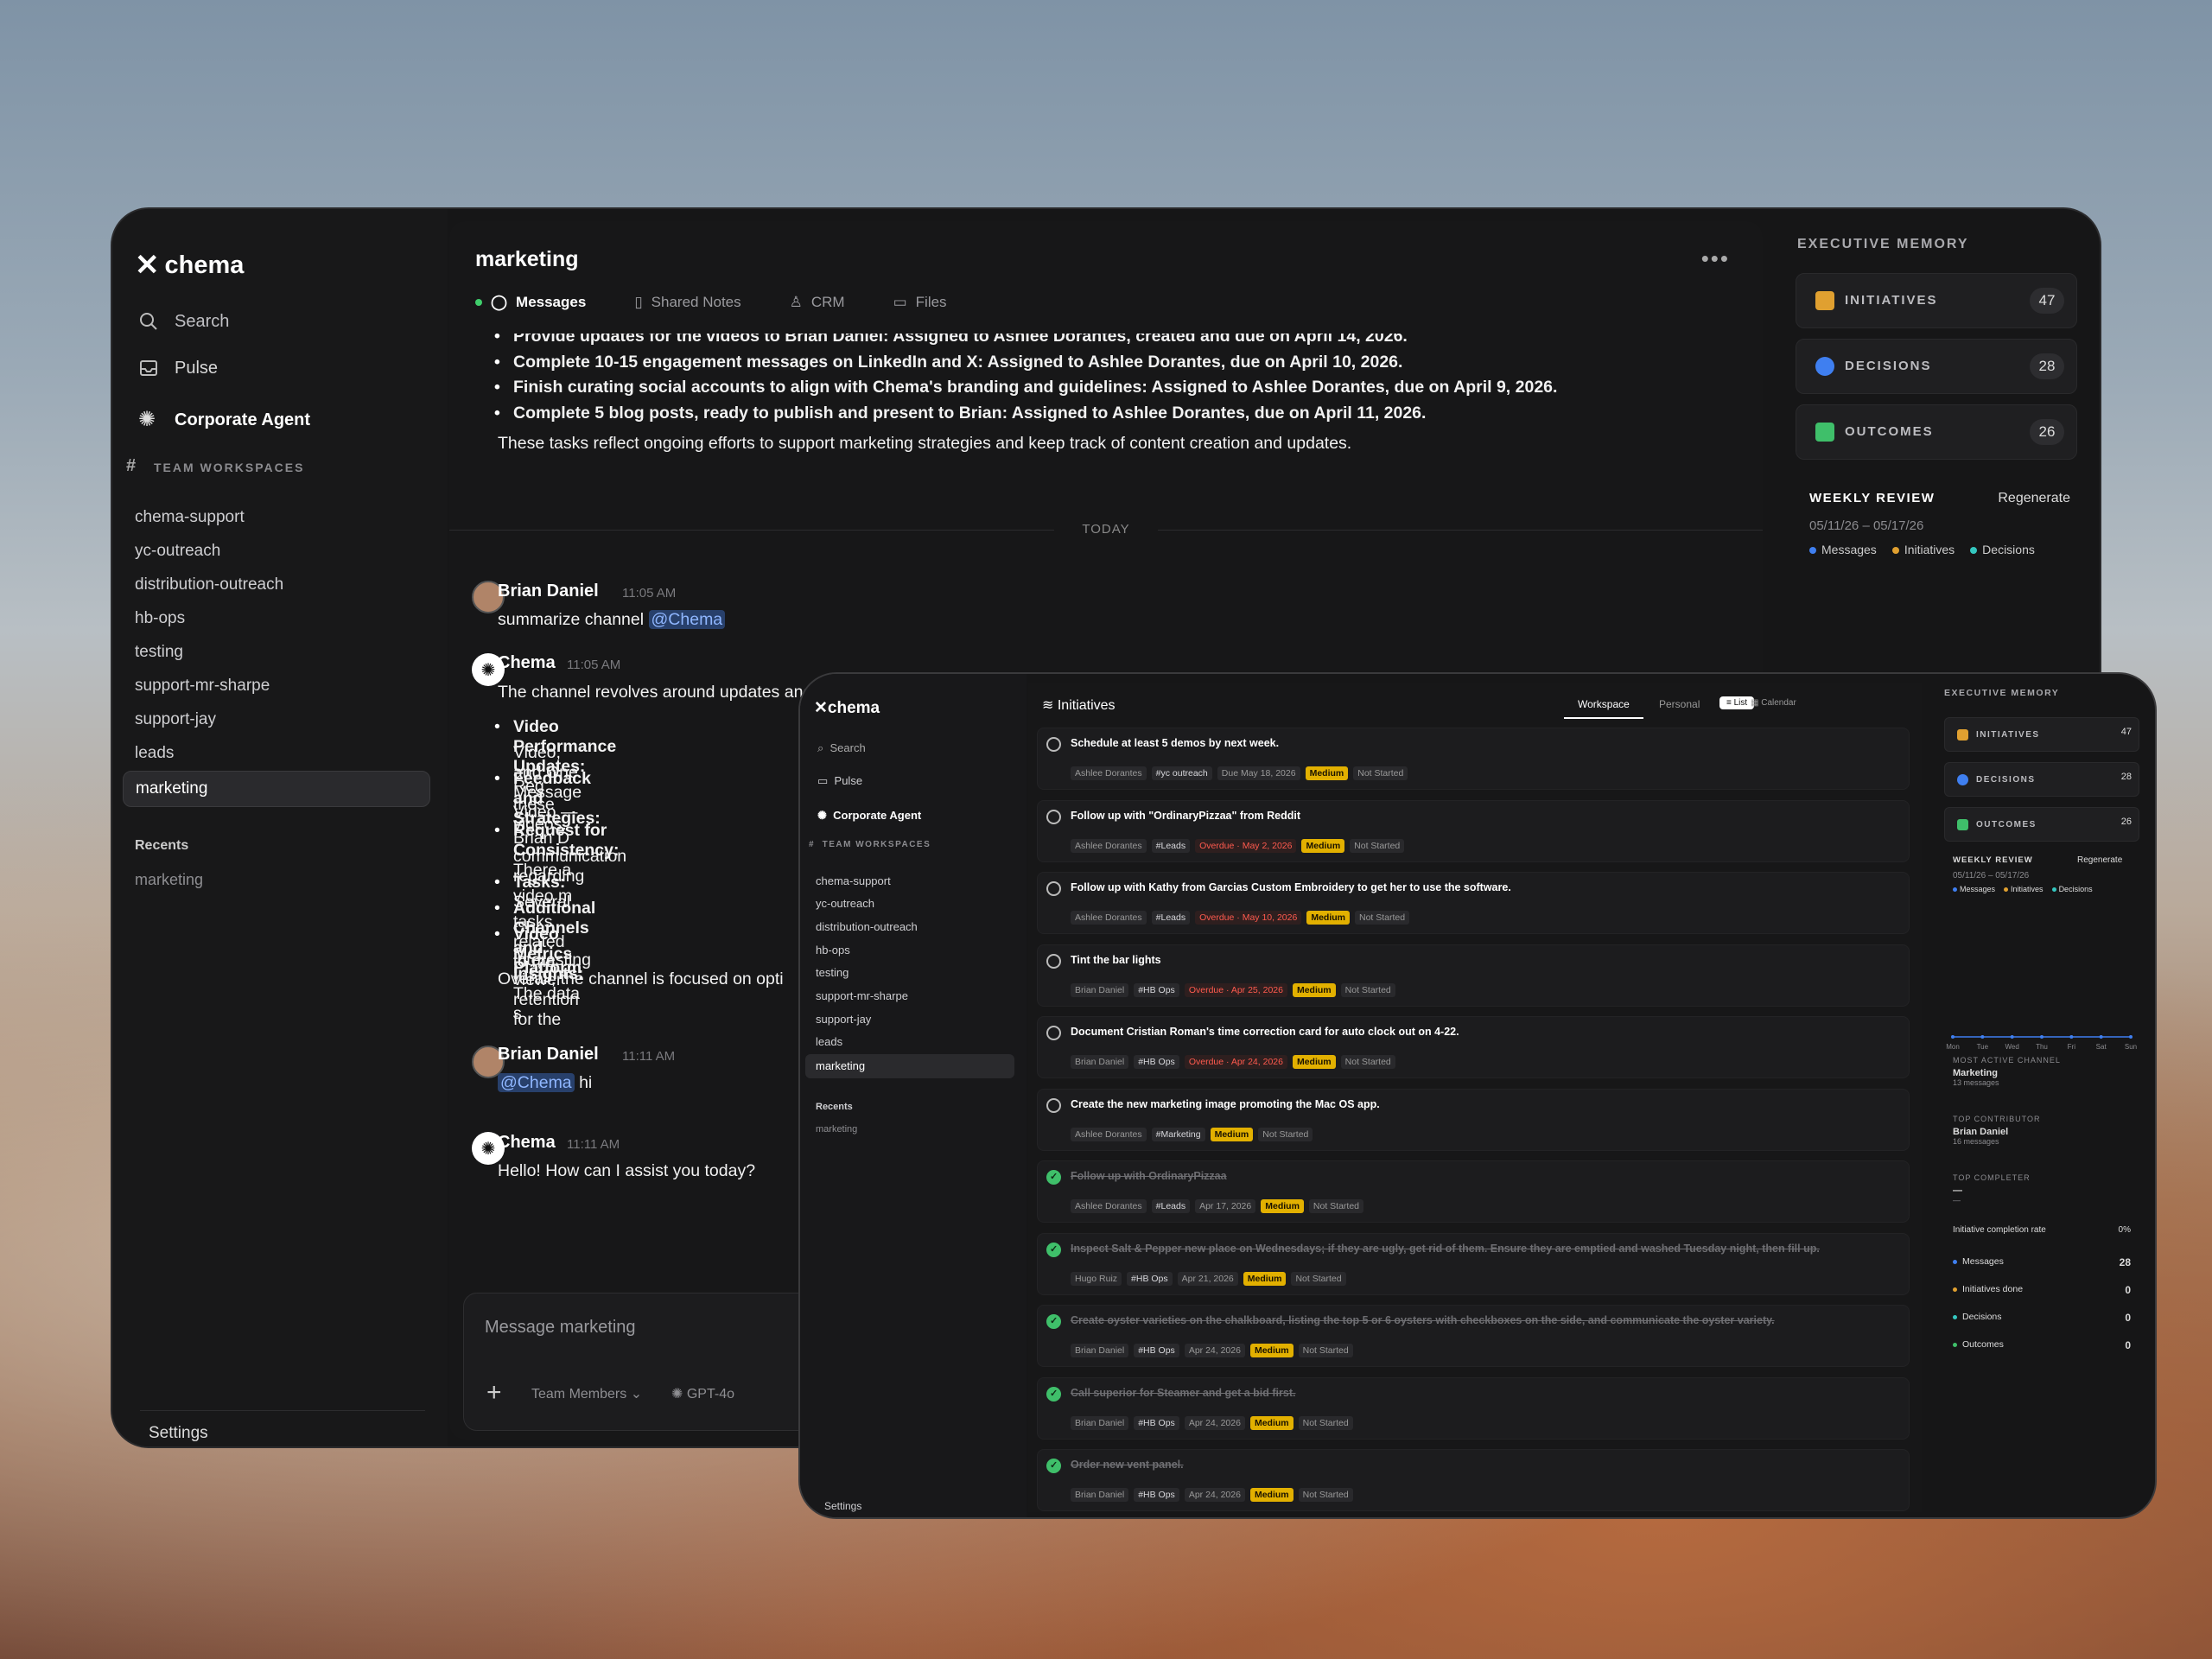 The width and height of the screenshot is (2212, 1659). What do you see at coordinates (586, 1393) in the screenshot?
I see `team-members-dropdown: Team Members ⌄` at bounding box center [586, 1393].